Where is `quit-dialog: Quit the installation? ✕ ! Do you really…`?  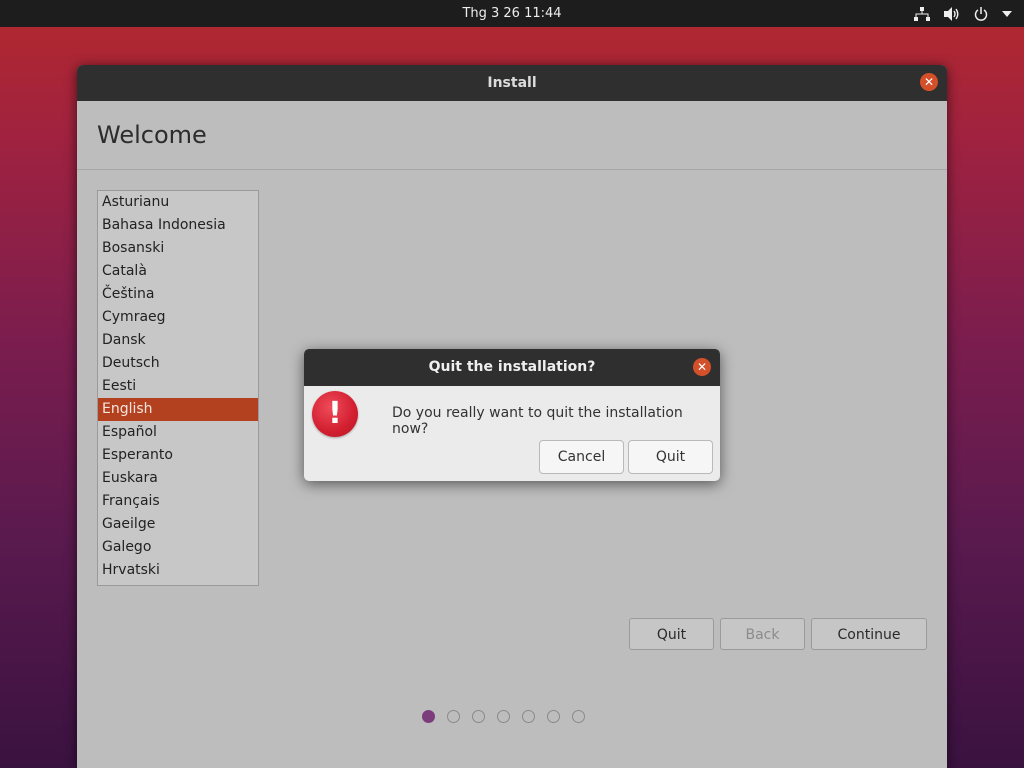 quit-dialog: Quit the installation? ✕ ! Do you really… is located at coordinates (512, 415).